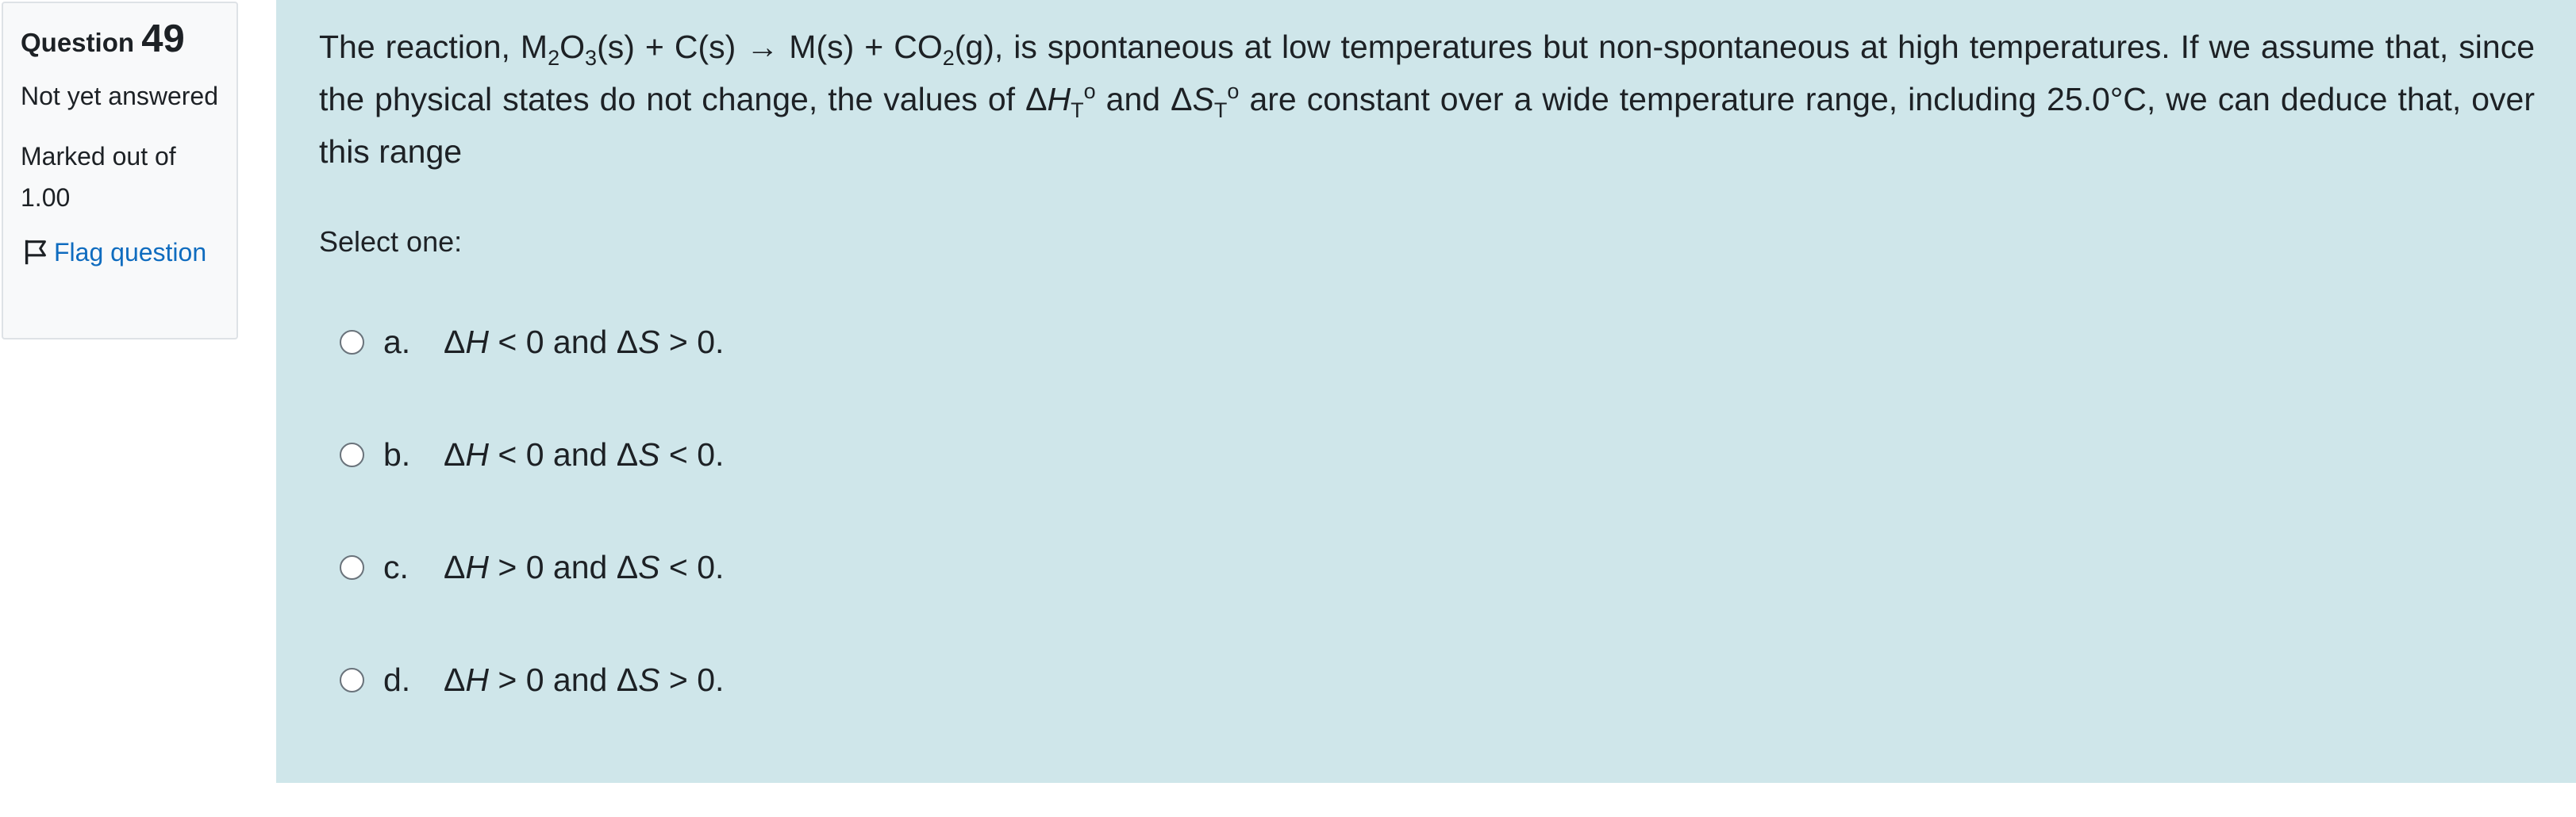  What do you see at coordinates (35, 252) in the screenshot?
I see `flag-outline-icon` at bounding box center [35, 252].